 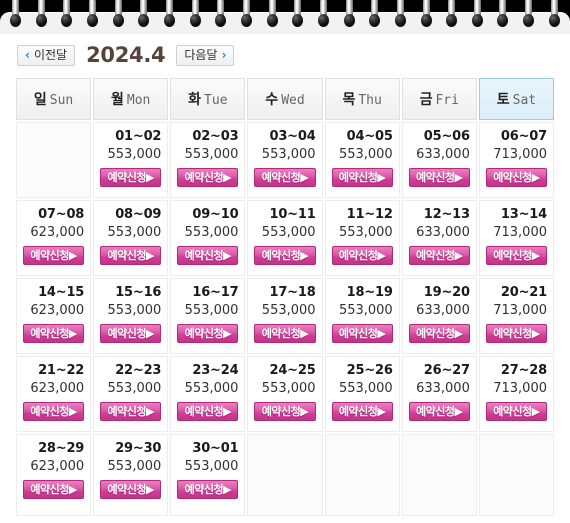 I want to click on day-cell-content: 12~13 633,000 예약신청▶, so click(x=439, y=238).